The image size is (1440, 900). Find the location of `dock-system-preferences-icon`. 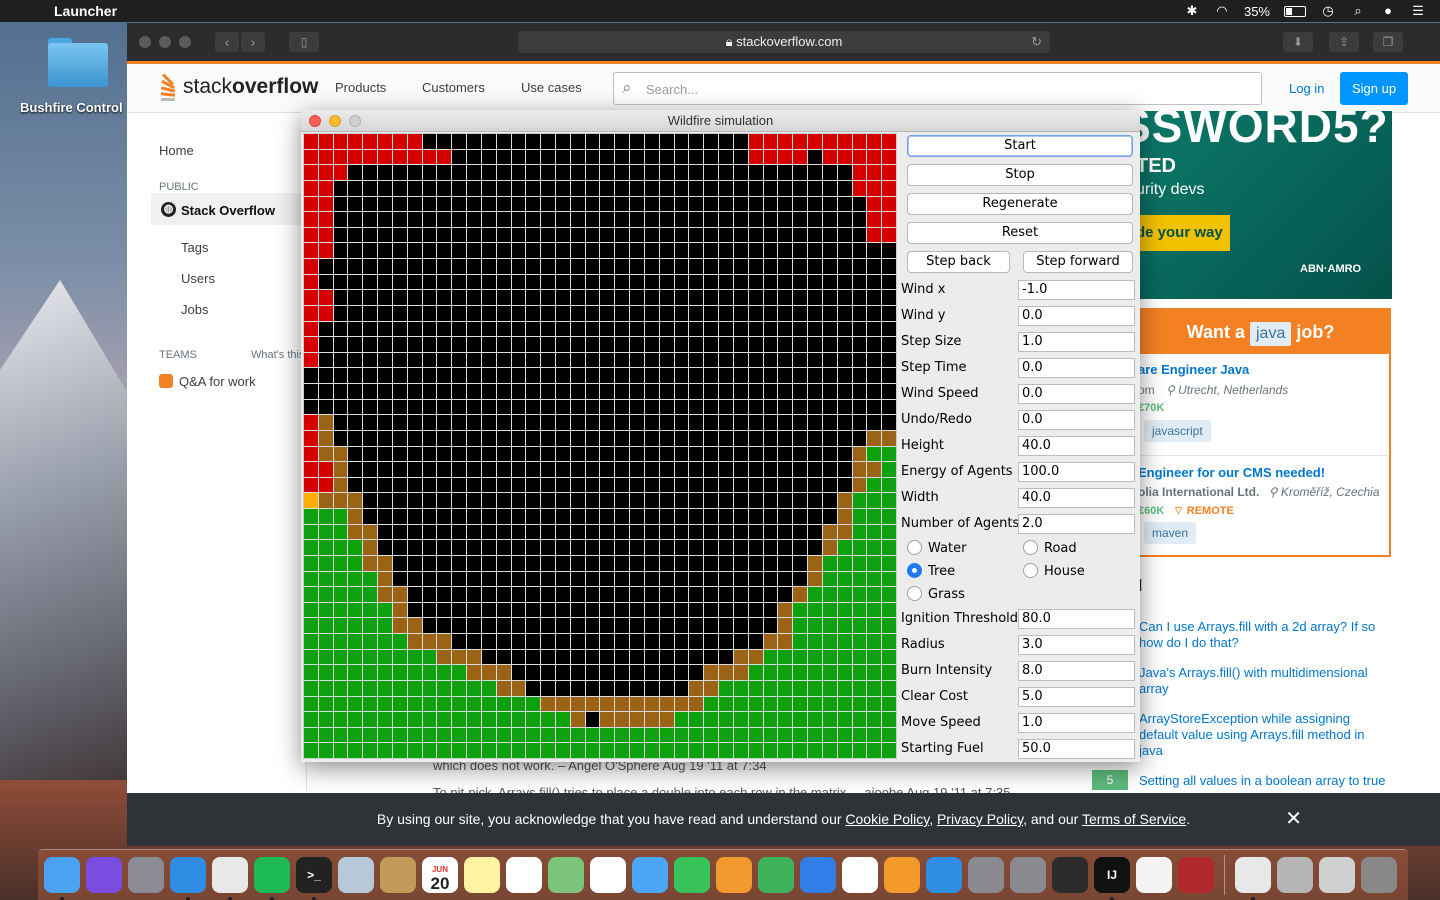

dock-system-preferences-icon is located at coordinates (986, 875).